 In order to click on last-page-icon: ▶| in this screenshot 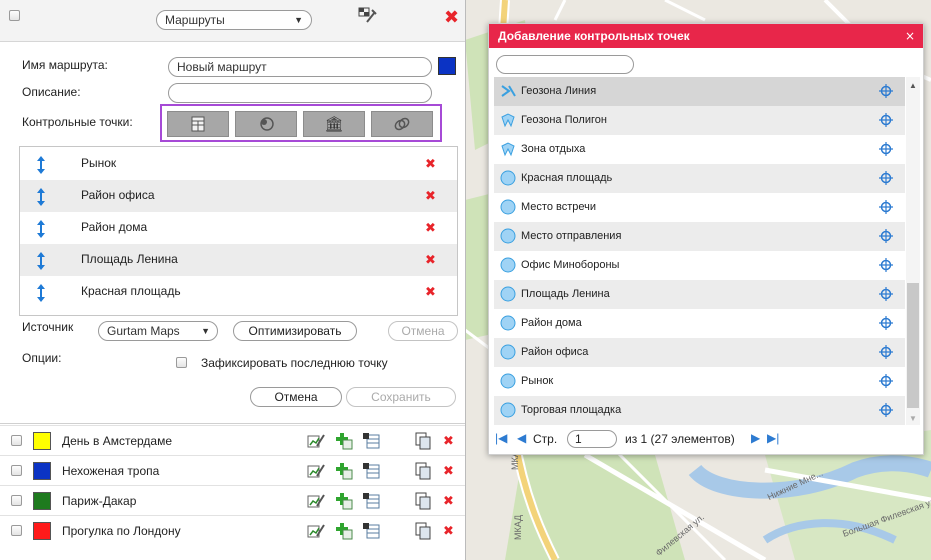, I will do `click(773, 438)`.